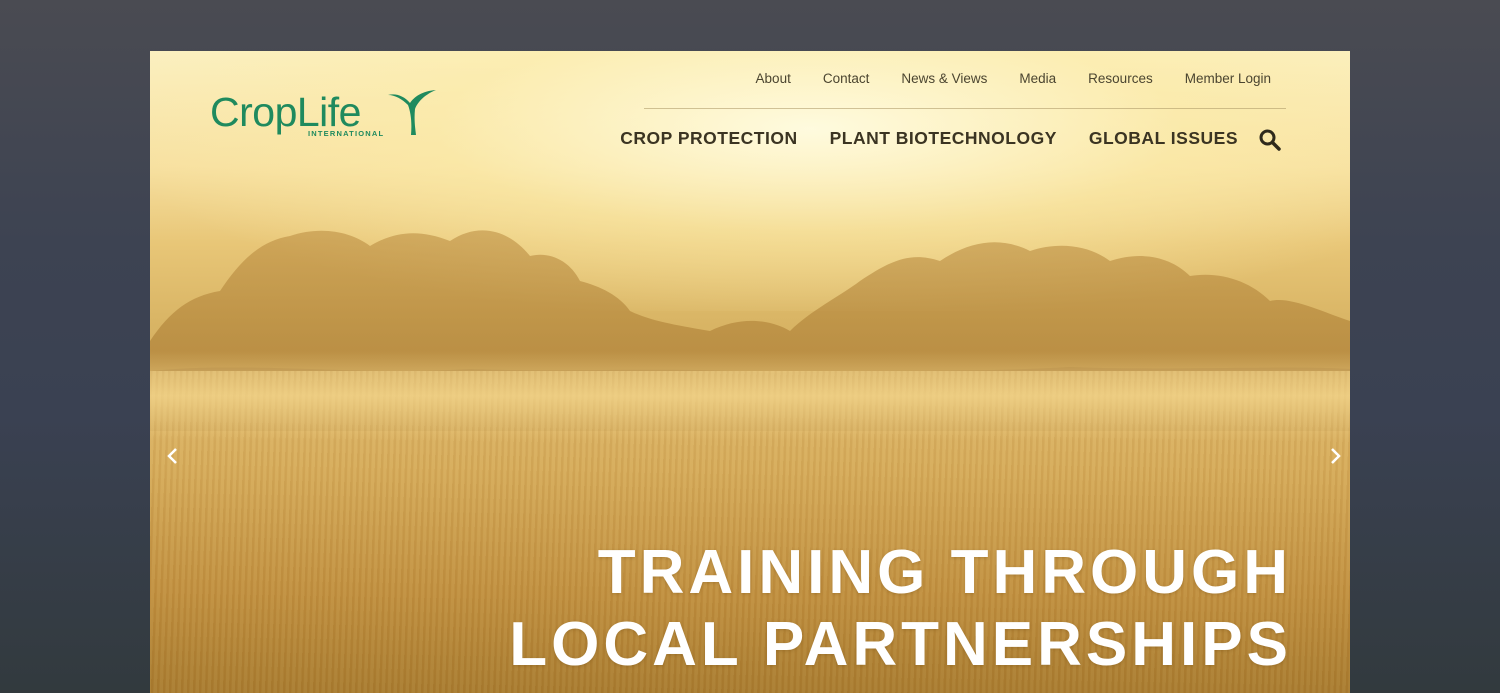 This screenshot has width=1500, height=693. What do you see at coordinates (944, 572) in the screenshot?
I see `hero-headline-line-1: TRAINING THROUGH` at bounding box center [944, 572].